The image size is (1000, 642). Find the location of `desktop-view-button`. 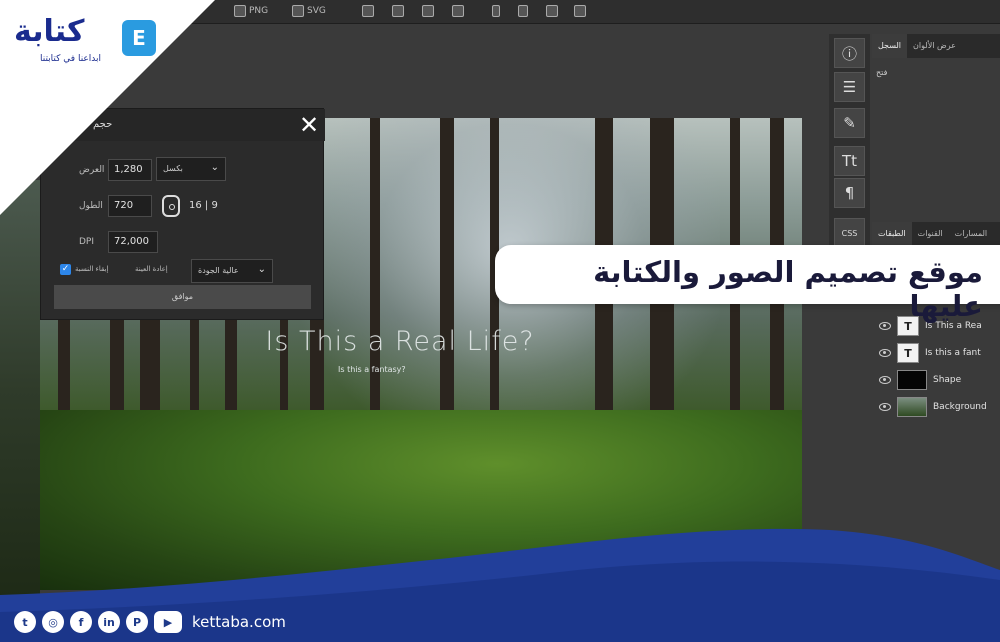

desktop-view-button is located at coordinates (552, 11).